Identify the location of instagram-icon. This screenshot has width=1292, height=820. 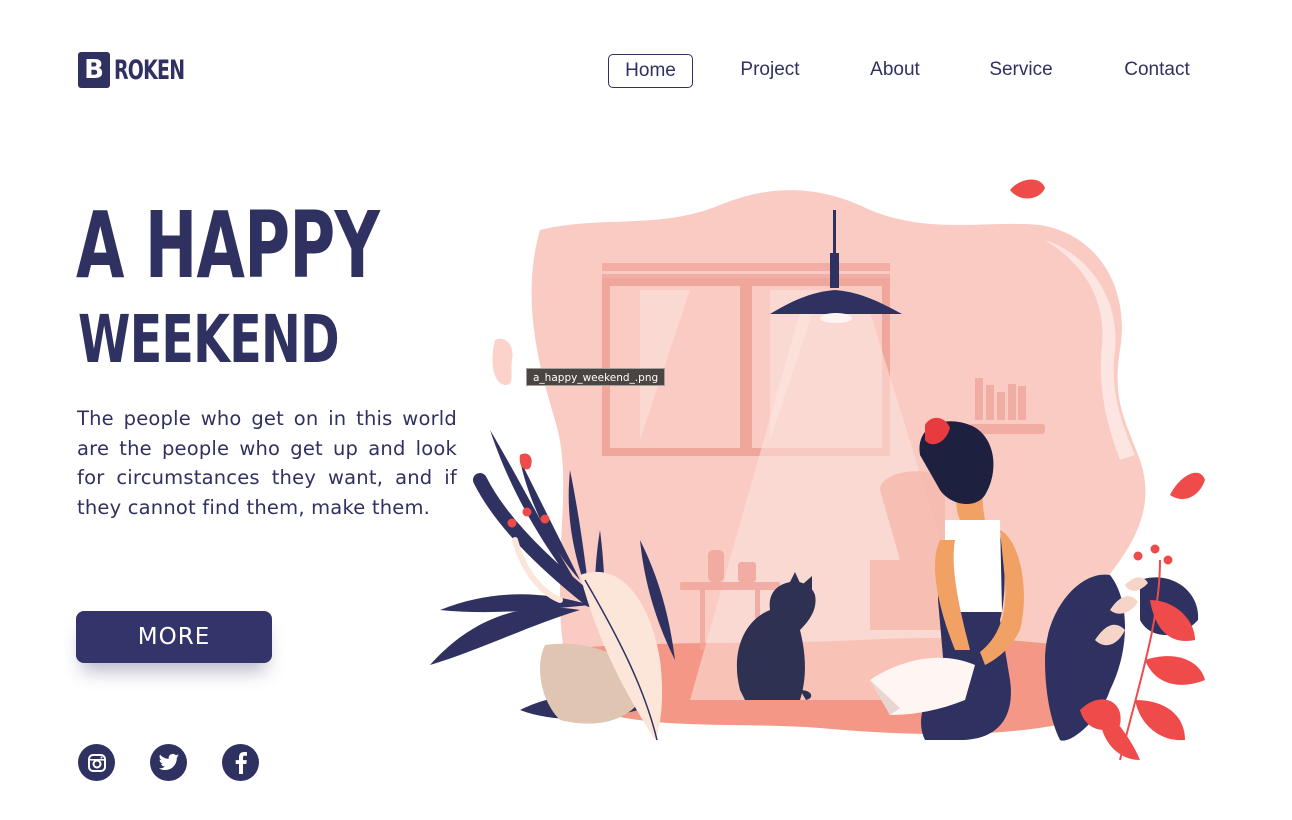
(96, 762).